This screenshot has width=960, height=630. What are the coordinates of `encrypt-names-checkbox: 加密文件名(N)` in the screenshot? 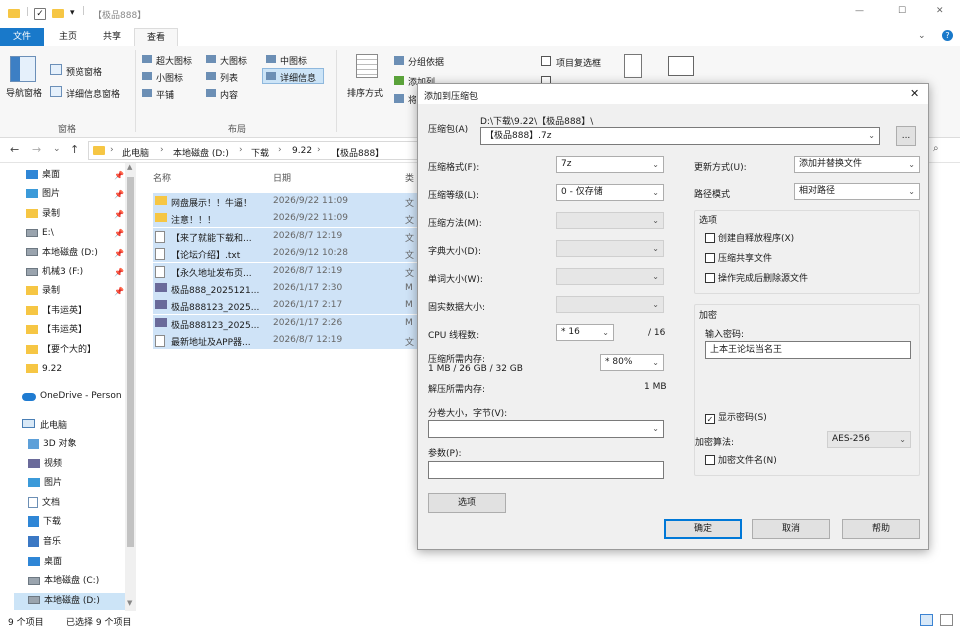 It's located at (741, 461).